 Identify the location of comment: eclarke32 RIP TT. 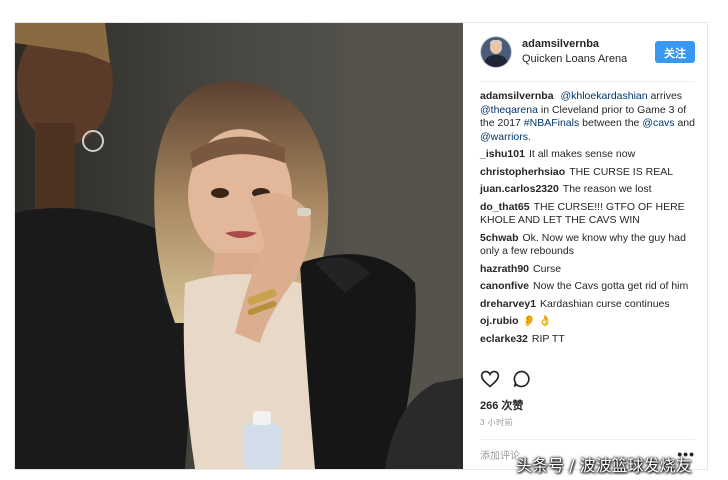
(587, 340).